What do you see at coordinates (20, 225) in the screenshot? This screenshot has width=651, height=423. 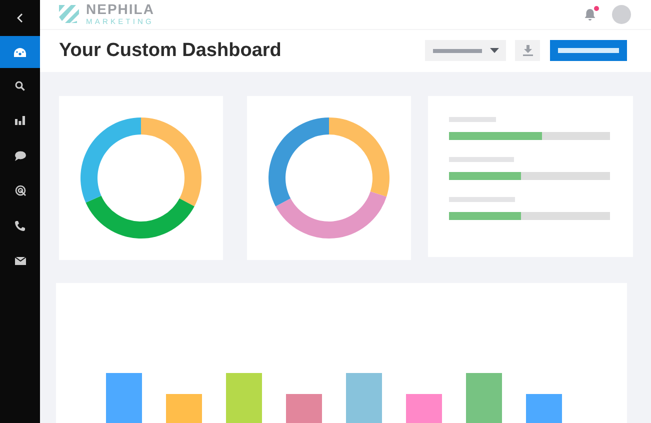 I see `phone-icon` at bounding box center [20, 225].